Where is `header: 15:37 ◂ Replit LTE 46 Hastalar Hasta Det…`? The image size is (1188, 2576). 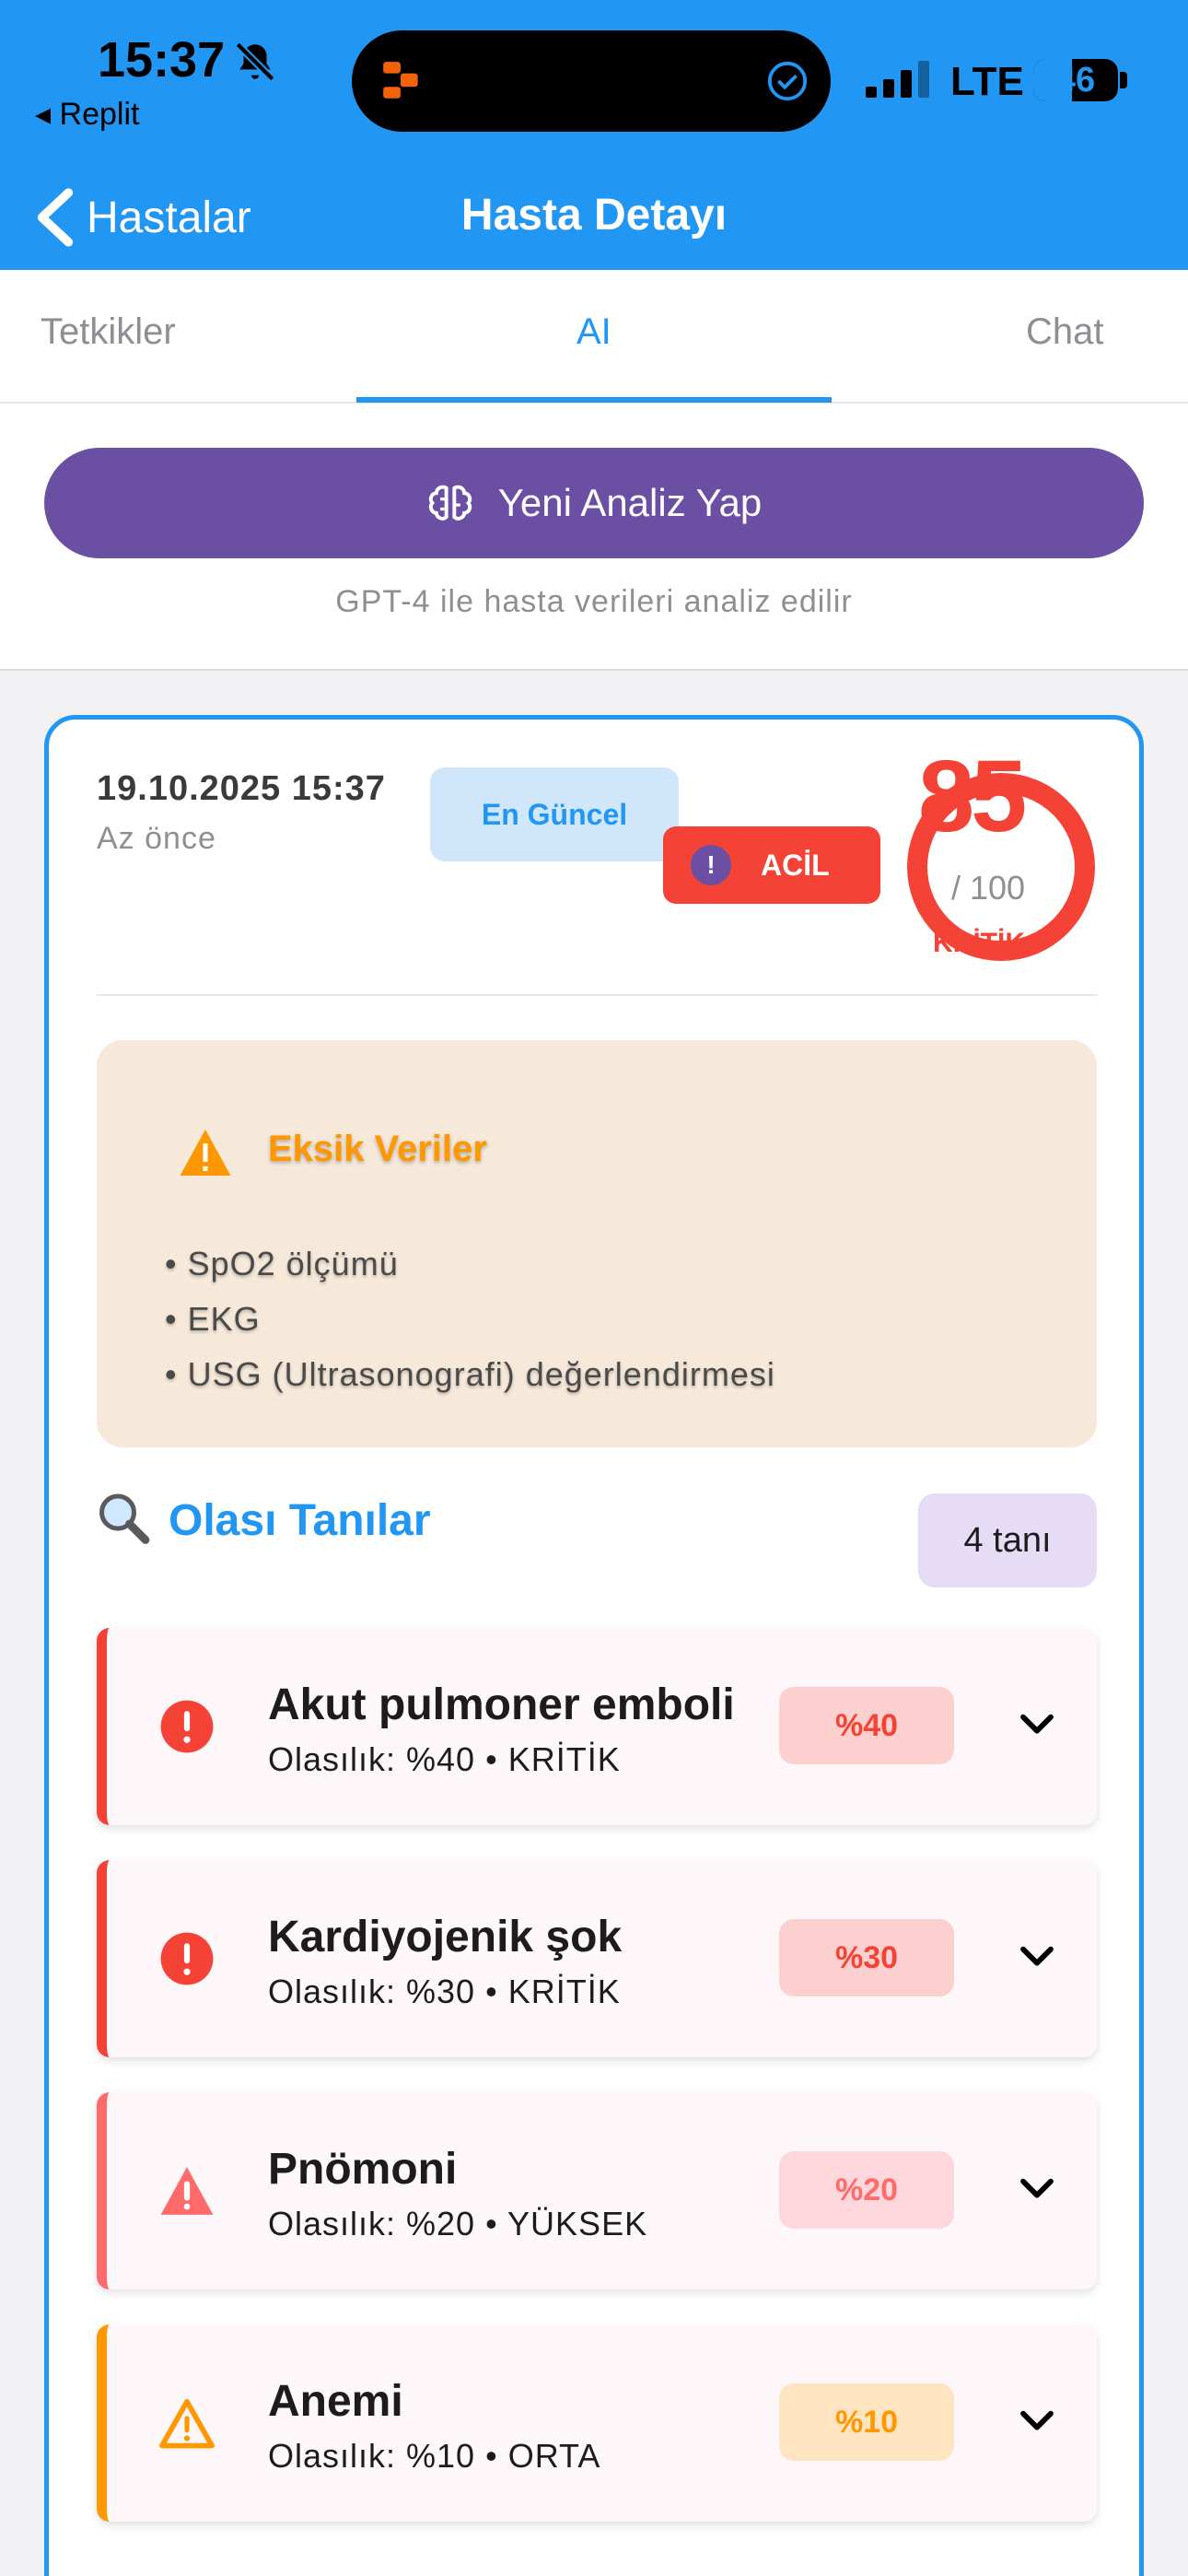 header: 15:37 ◂ Replit LTE 46 Hastalar Hasta Det… is located at coordinates (594, 135).